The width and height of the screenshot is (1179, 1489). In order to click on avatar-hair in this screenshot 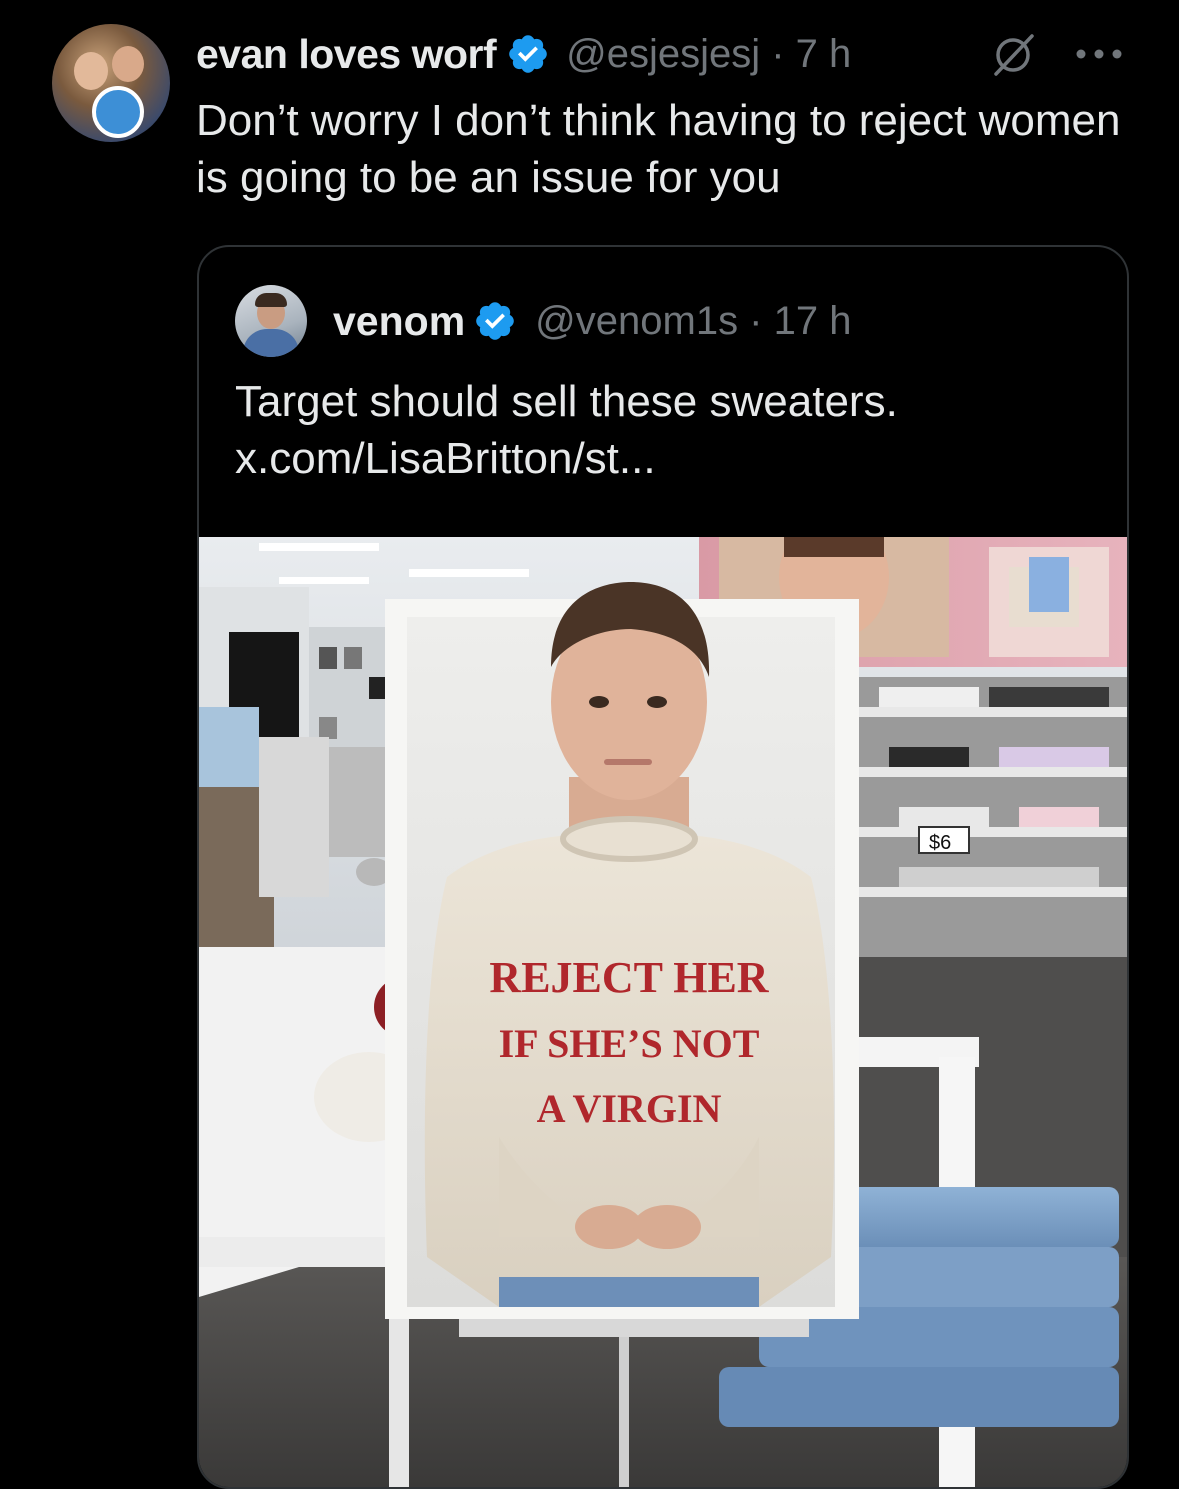, I will do `click(271, 300)`.